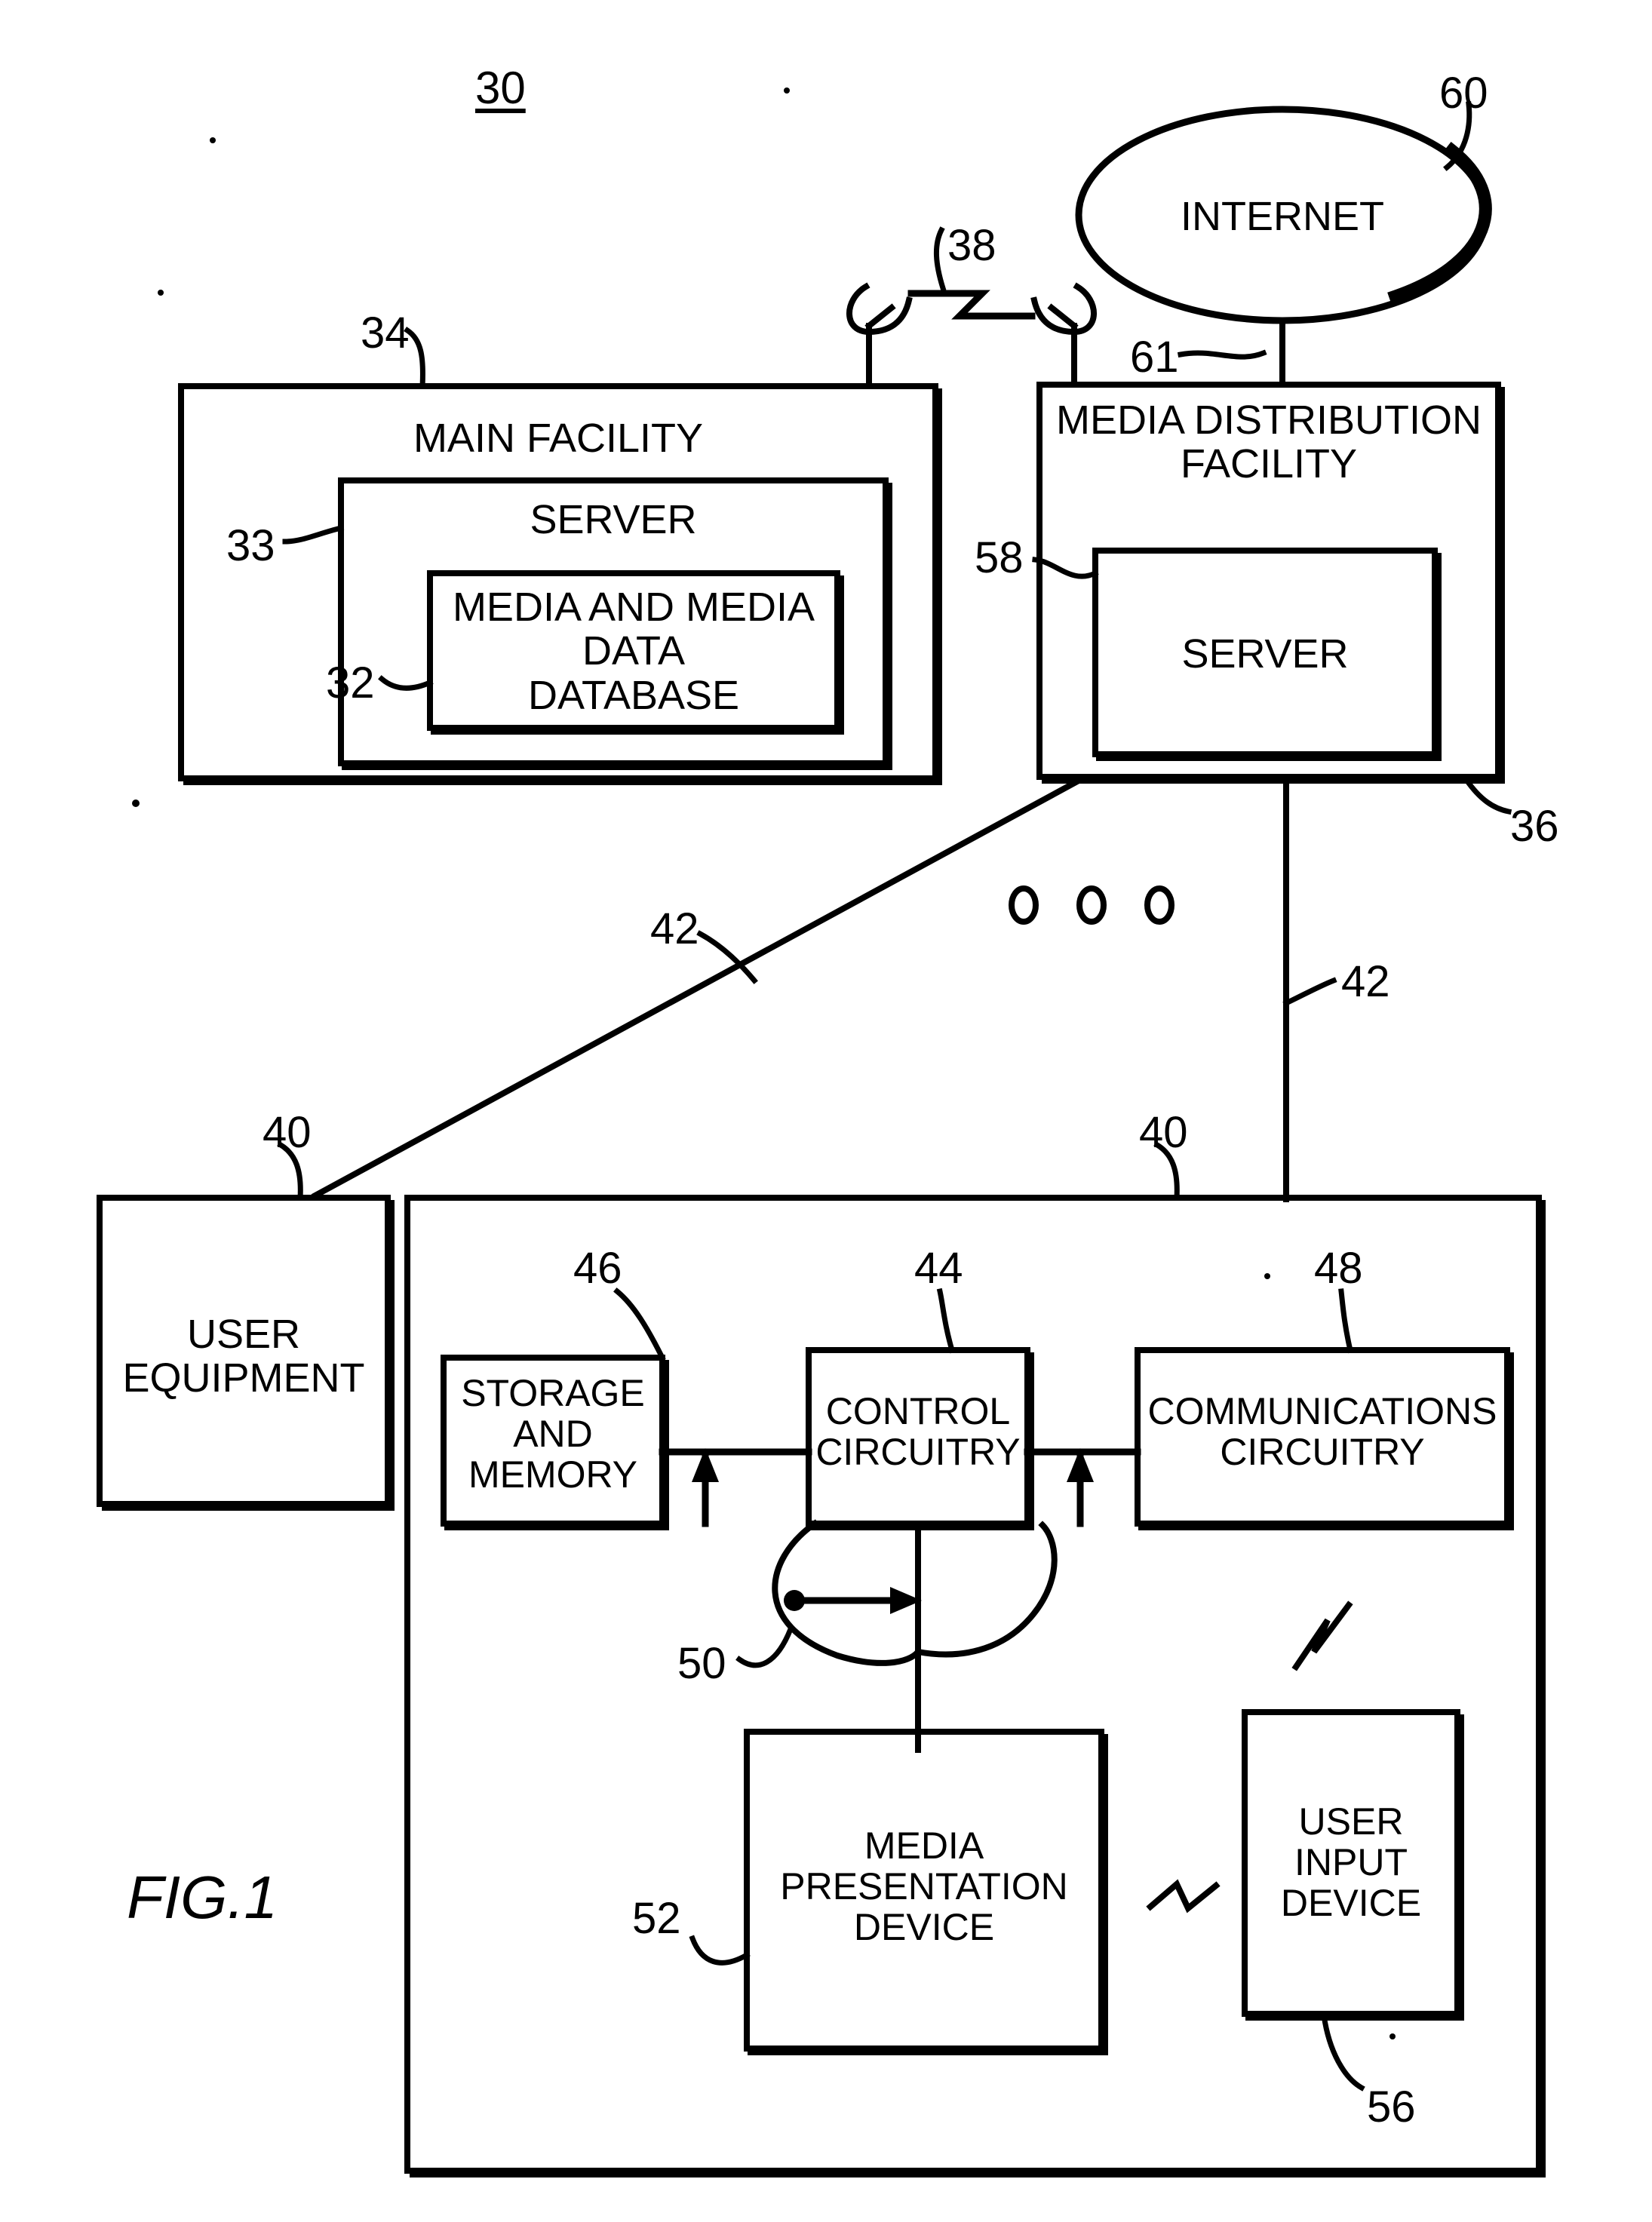  Describe the element at coordinates (938, 1268) in the screenshot. I see `ref-44: 44` at that location.